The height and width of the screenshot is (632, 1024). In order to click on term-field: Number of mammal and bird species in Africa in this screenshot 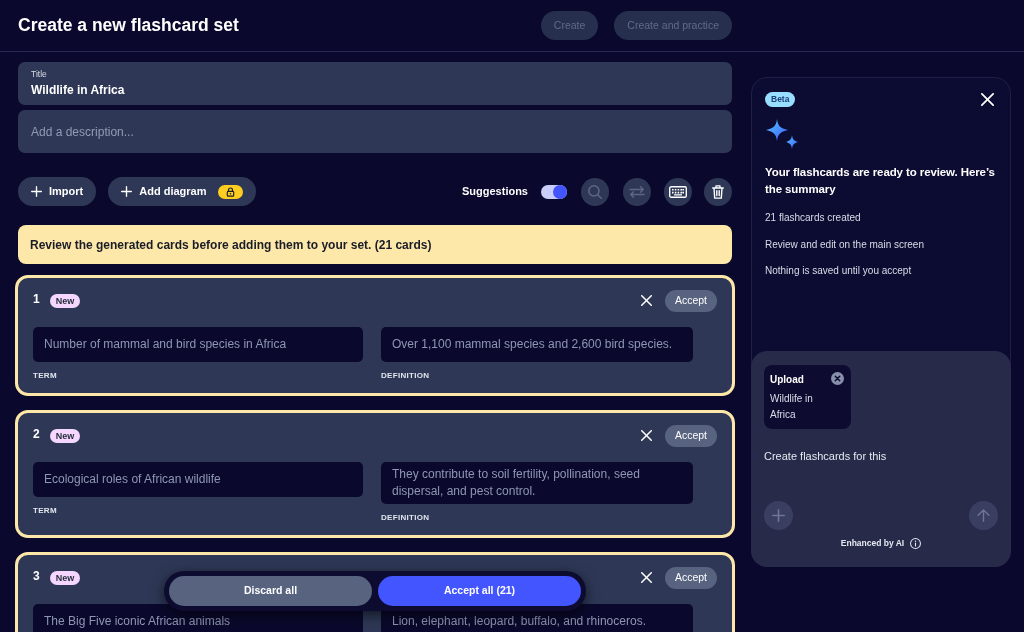, I will do `click(198, 344)`.